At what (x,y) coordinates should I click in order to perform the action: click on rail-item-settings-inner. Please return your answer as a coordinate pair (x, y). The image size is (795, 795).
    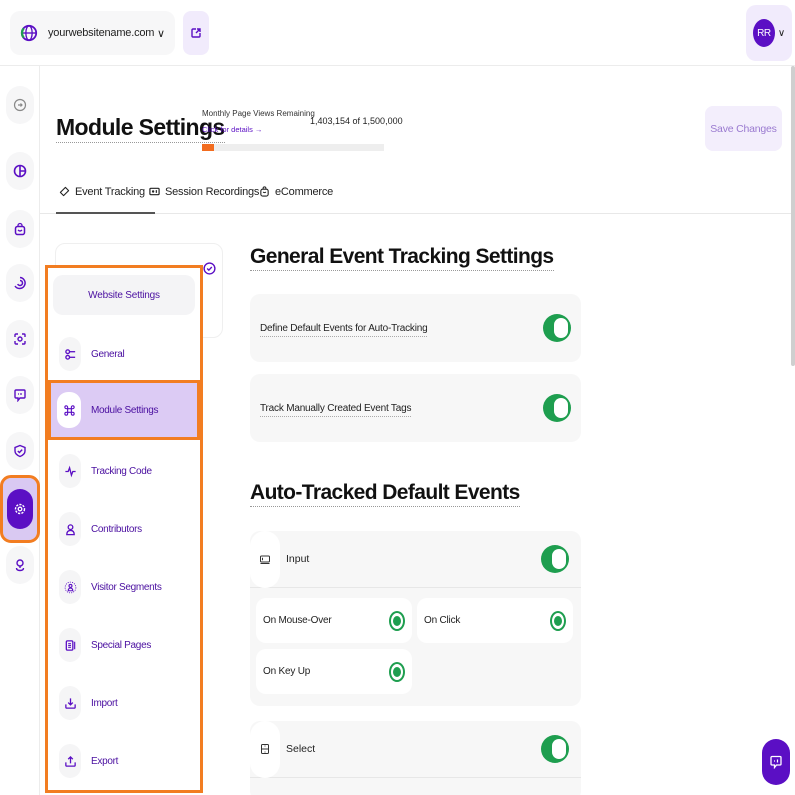
    Looking at the image, I should click on (20, 509).